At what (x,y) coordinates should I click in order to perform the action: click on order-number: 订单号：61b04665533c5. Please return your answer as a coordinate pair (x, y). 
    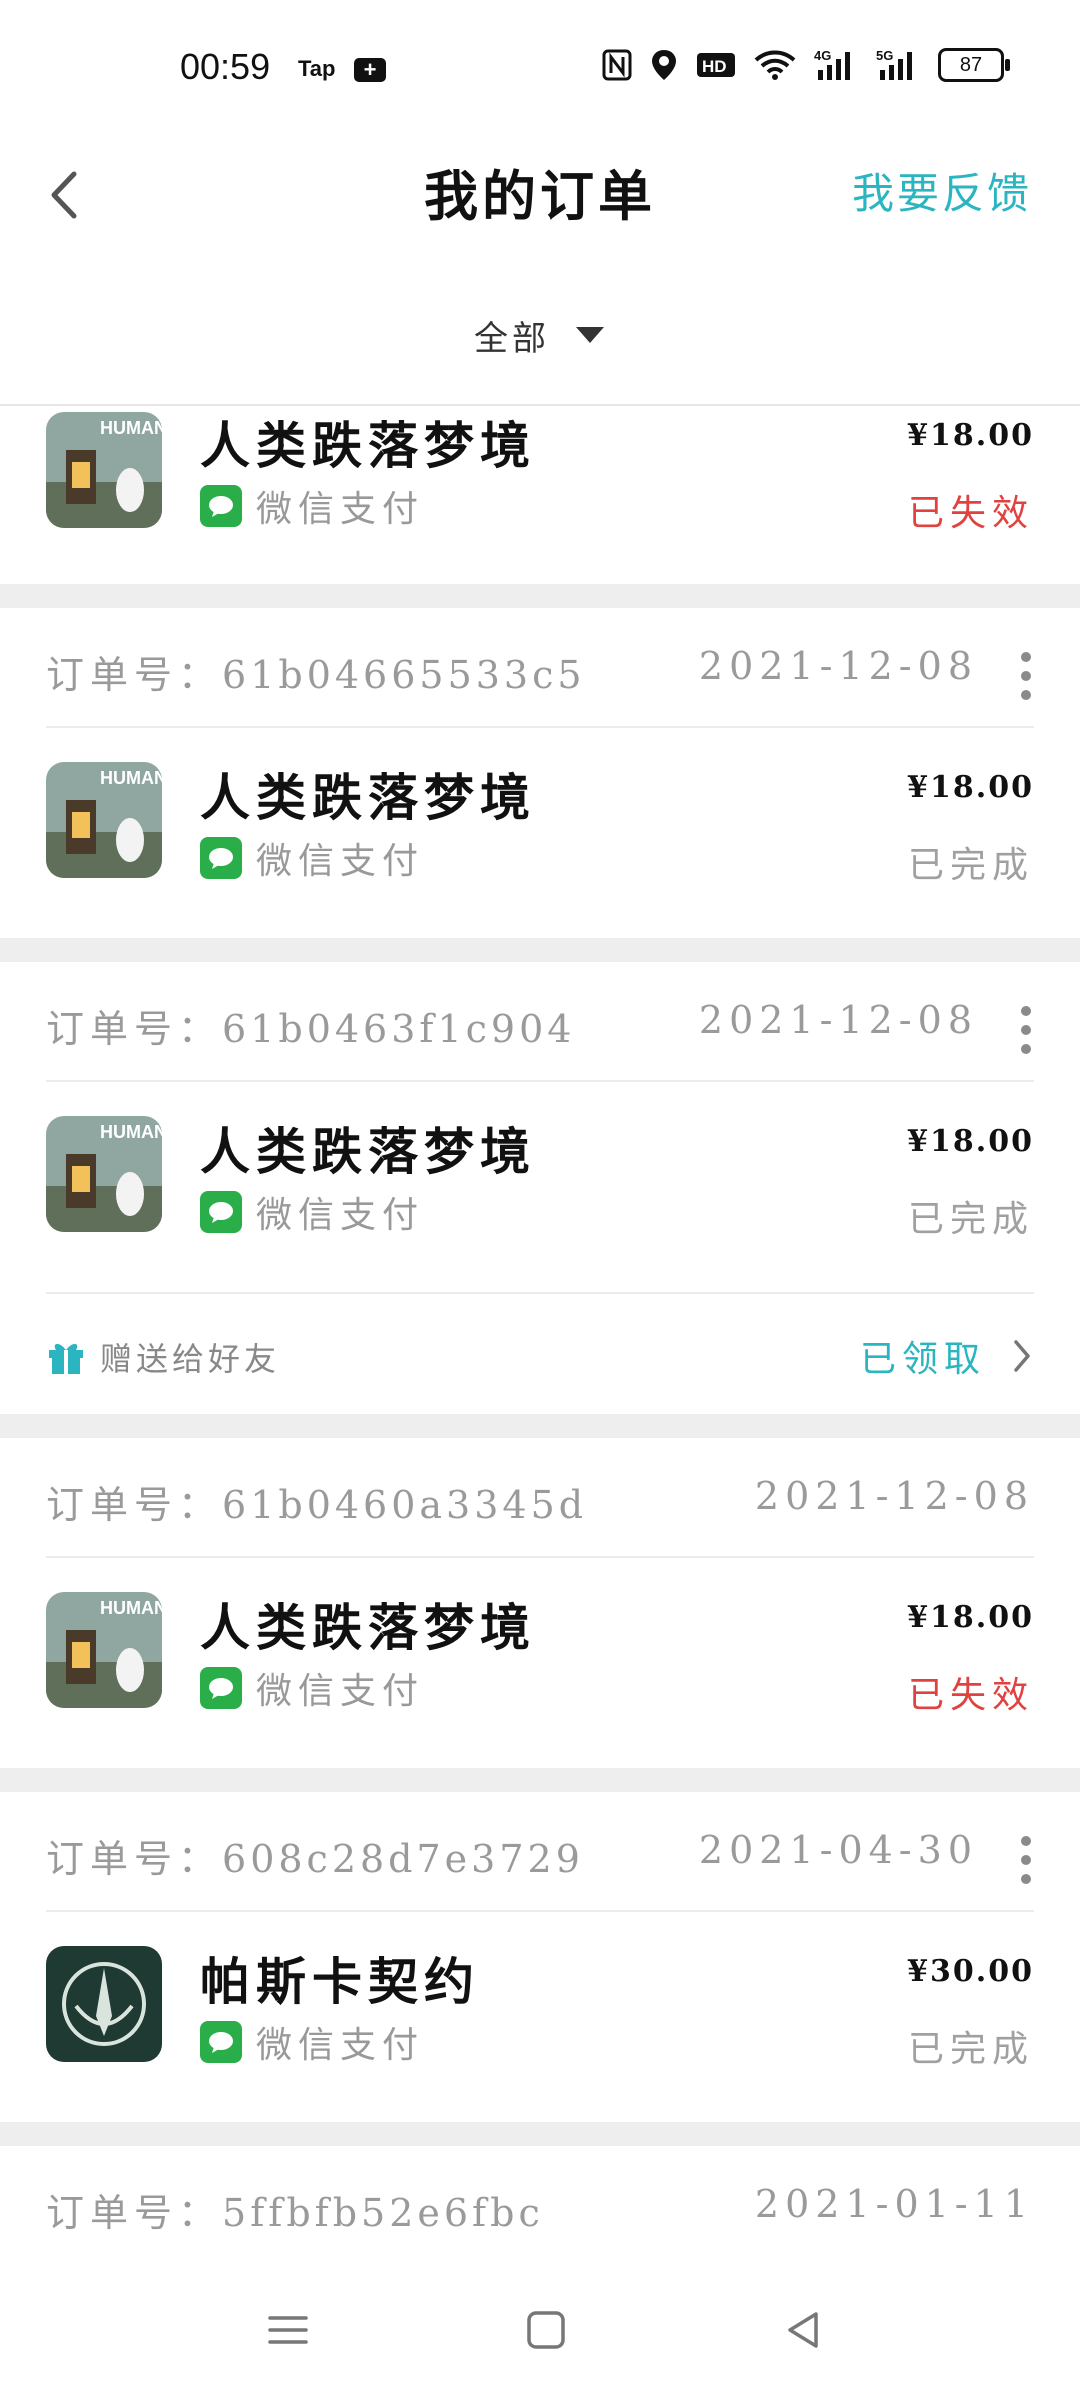
    Looking at the image, I should click on (316, 671).